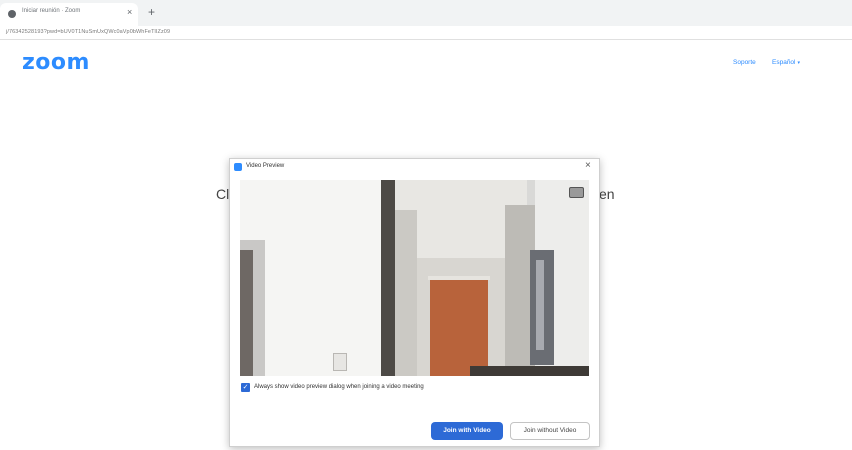 The height and width of the screenshot is (450, 852). What do you see at coordinates (550, 431) in the screenshot?
I see `join-without-video-button: Join without Video` at bounding box center [550, 431].